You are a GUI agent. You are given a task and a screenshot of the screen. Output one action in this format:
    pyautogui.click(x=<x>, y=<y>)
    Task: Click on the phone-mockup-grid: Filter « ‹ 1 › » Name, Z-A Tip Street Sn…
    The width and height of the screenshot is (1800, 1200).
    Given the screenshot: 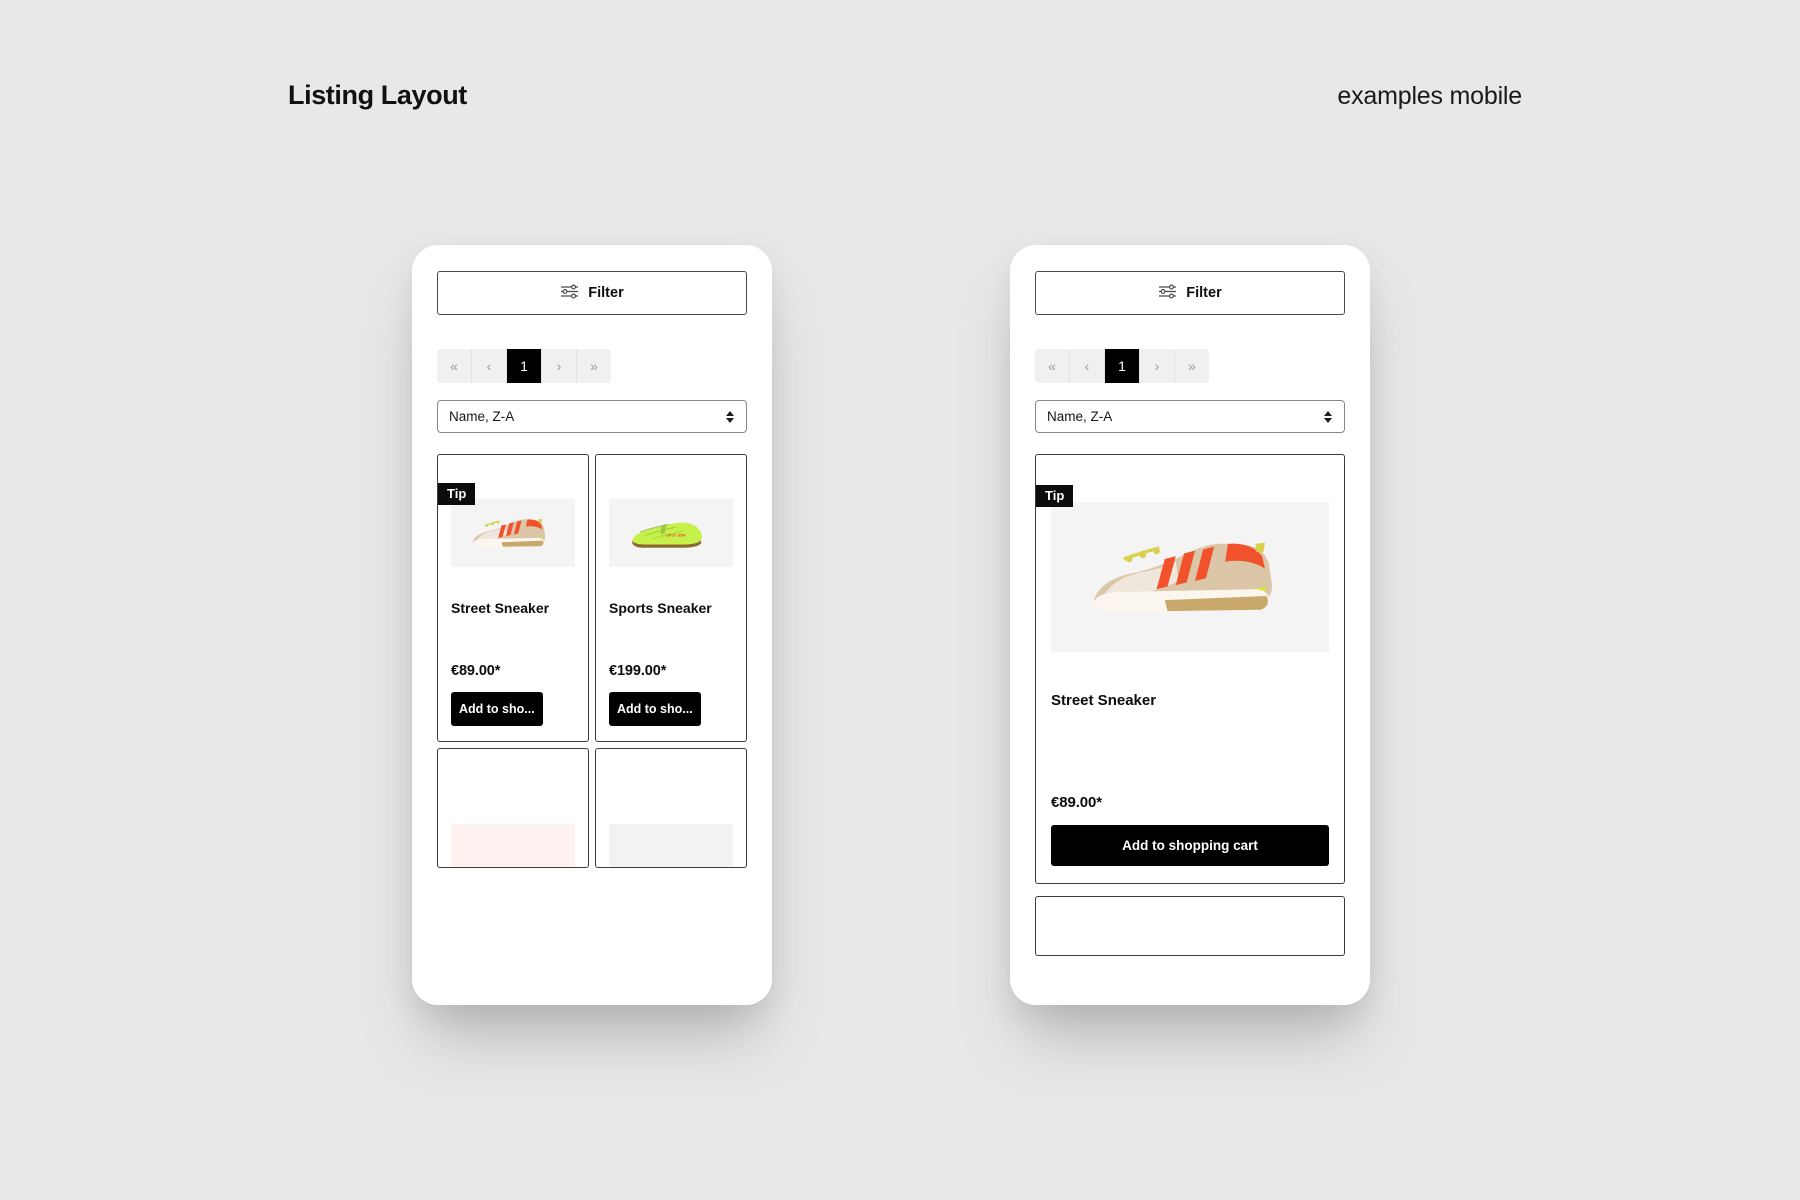 What is the action you would take?
    pyautogui.click(x=592, y=625)
    